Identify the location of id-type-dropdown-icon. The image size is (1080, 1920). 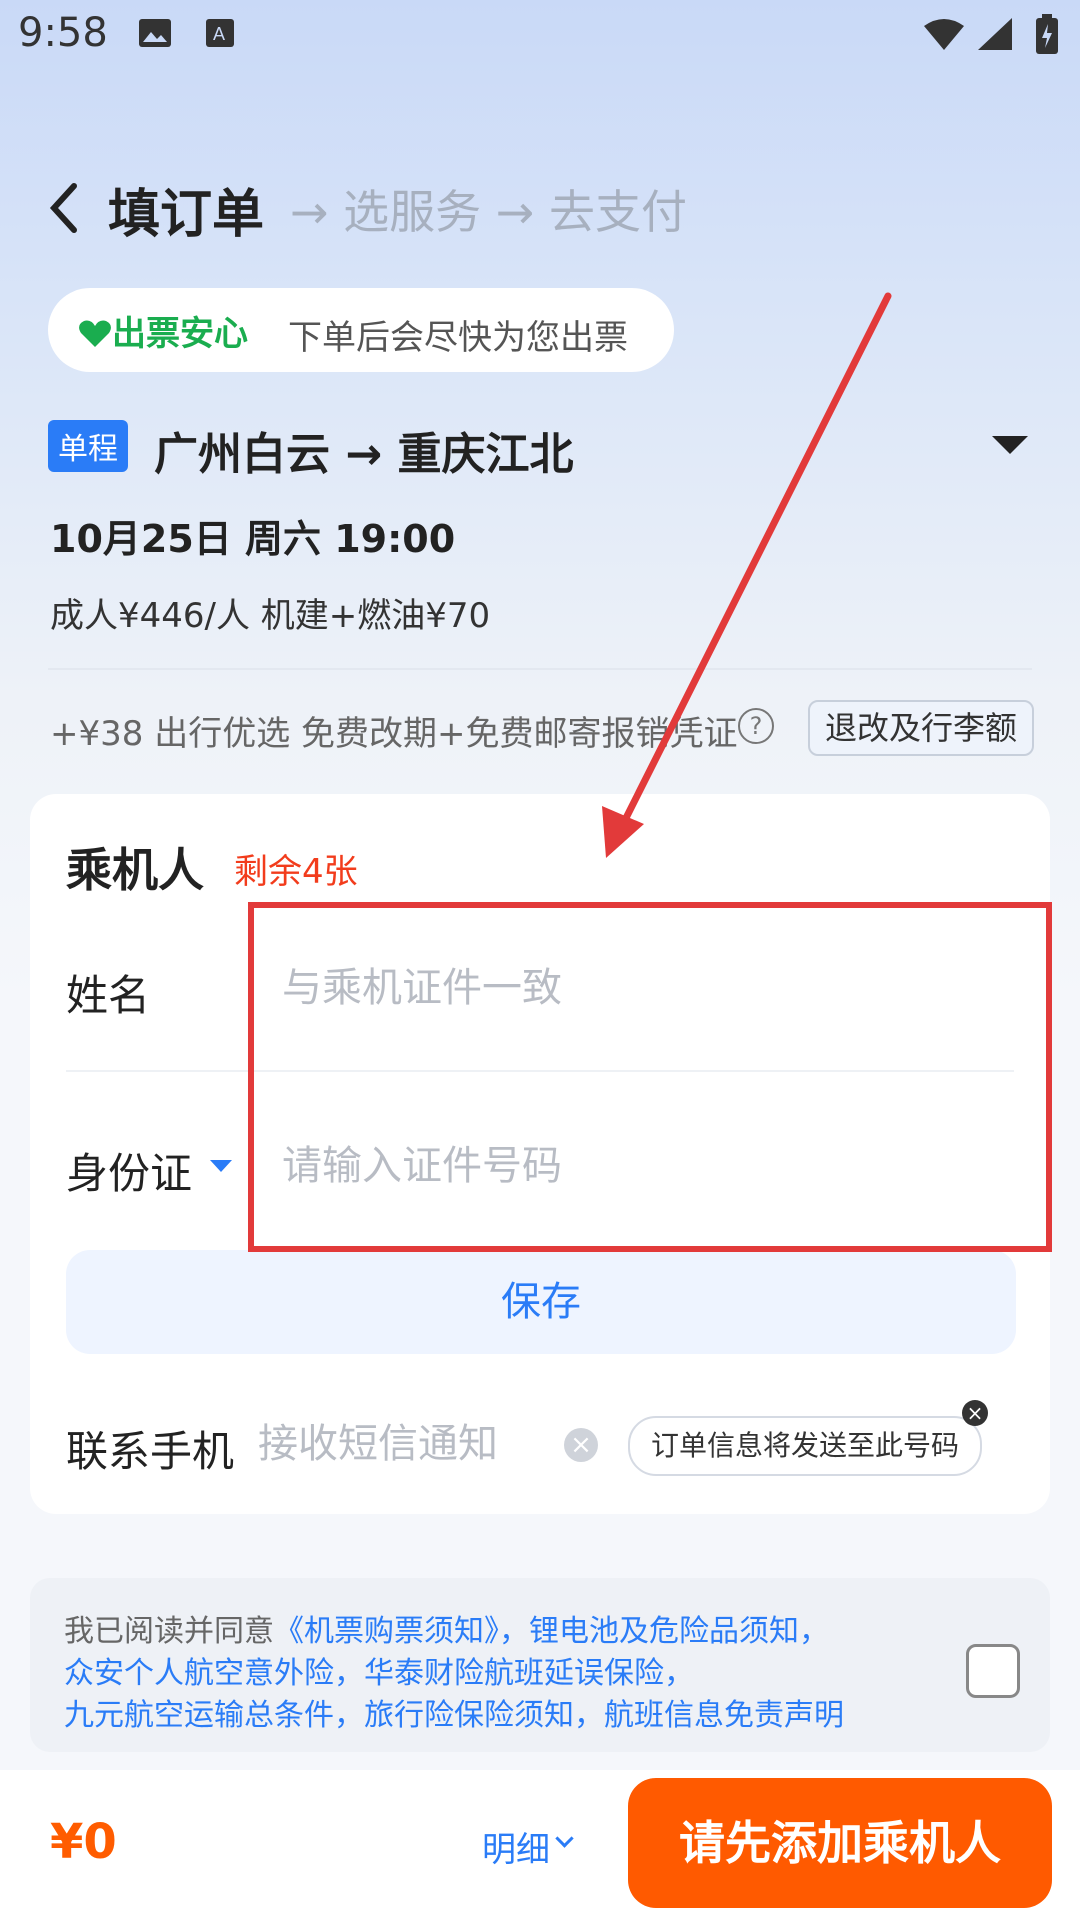
(221, 1166).